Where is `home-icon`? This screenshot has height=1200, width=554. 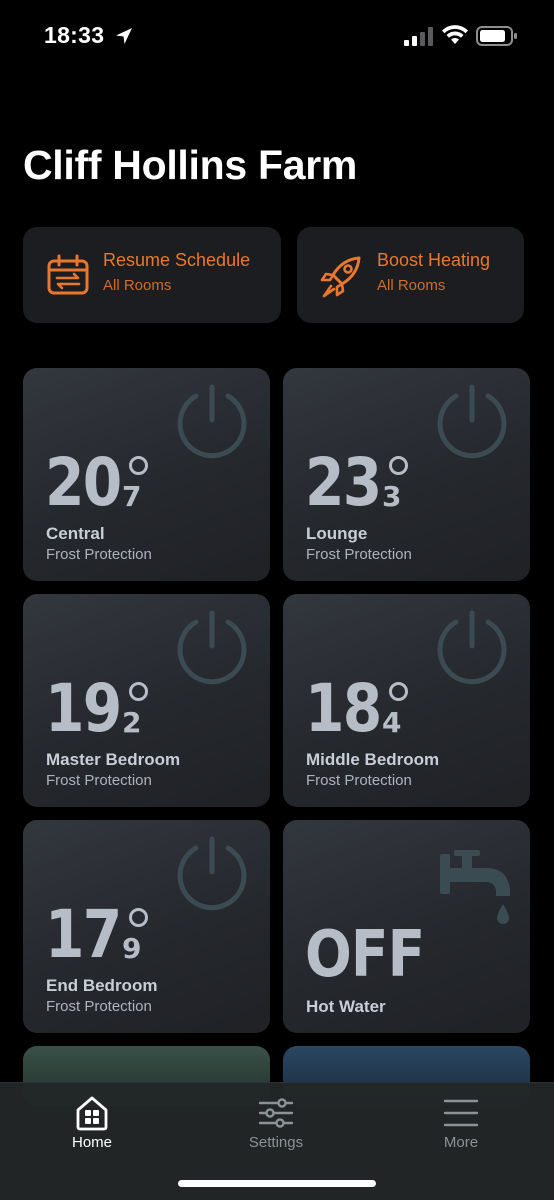 home-icon is located at coordinates (92, 1113).